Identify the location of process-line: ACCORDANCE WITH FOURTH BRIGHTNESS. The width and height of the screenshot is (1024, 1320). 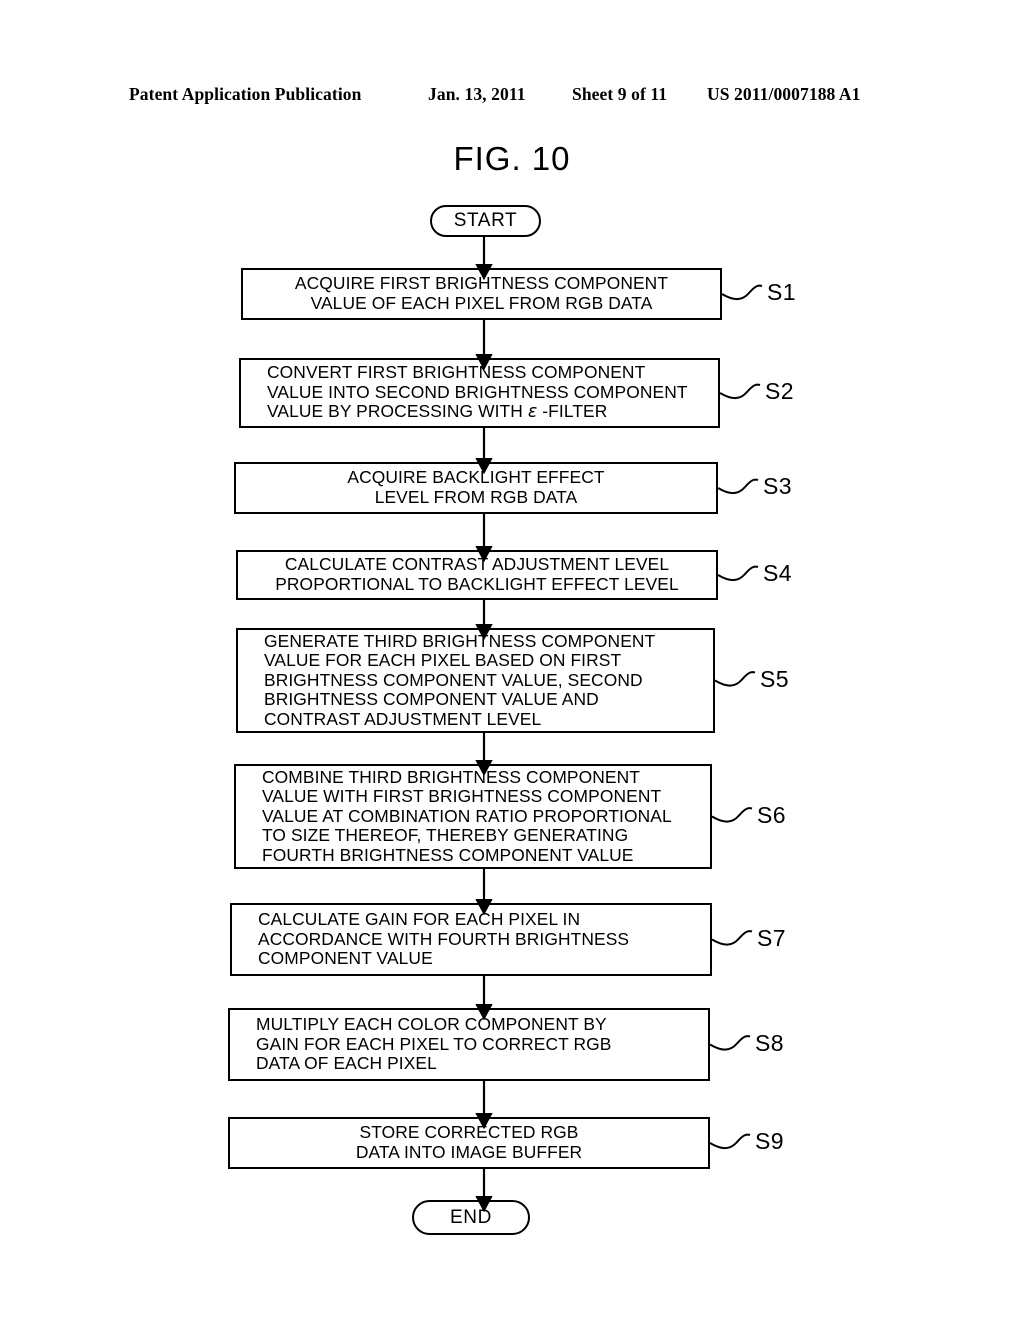
(444, 938).